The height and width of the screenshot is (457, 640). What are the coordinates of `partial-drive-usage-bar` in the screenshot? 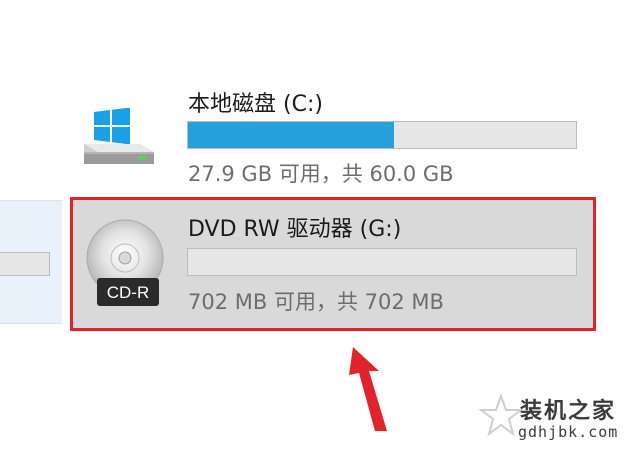 It's located at (25, 264).